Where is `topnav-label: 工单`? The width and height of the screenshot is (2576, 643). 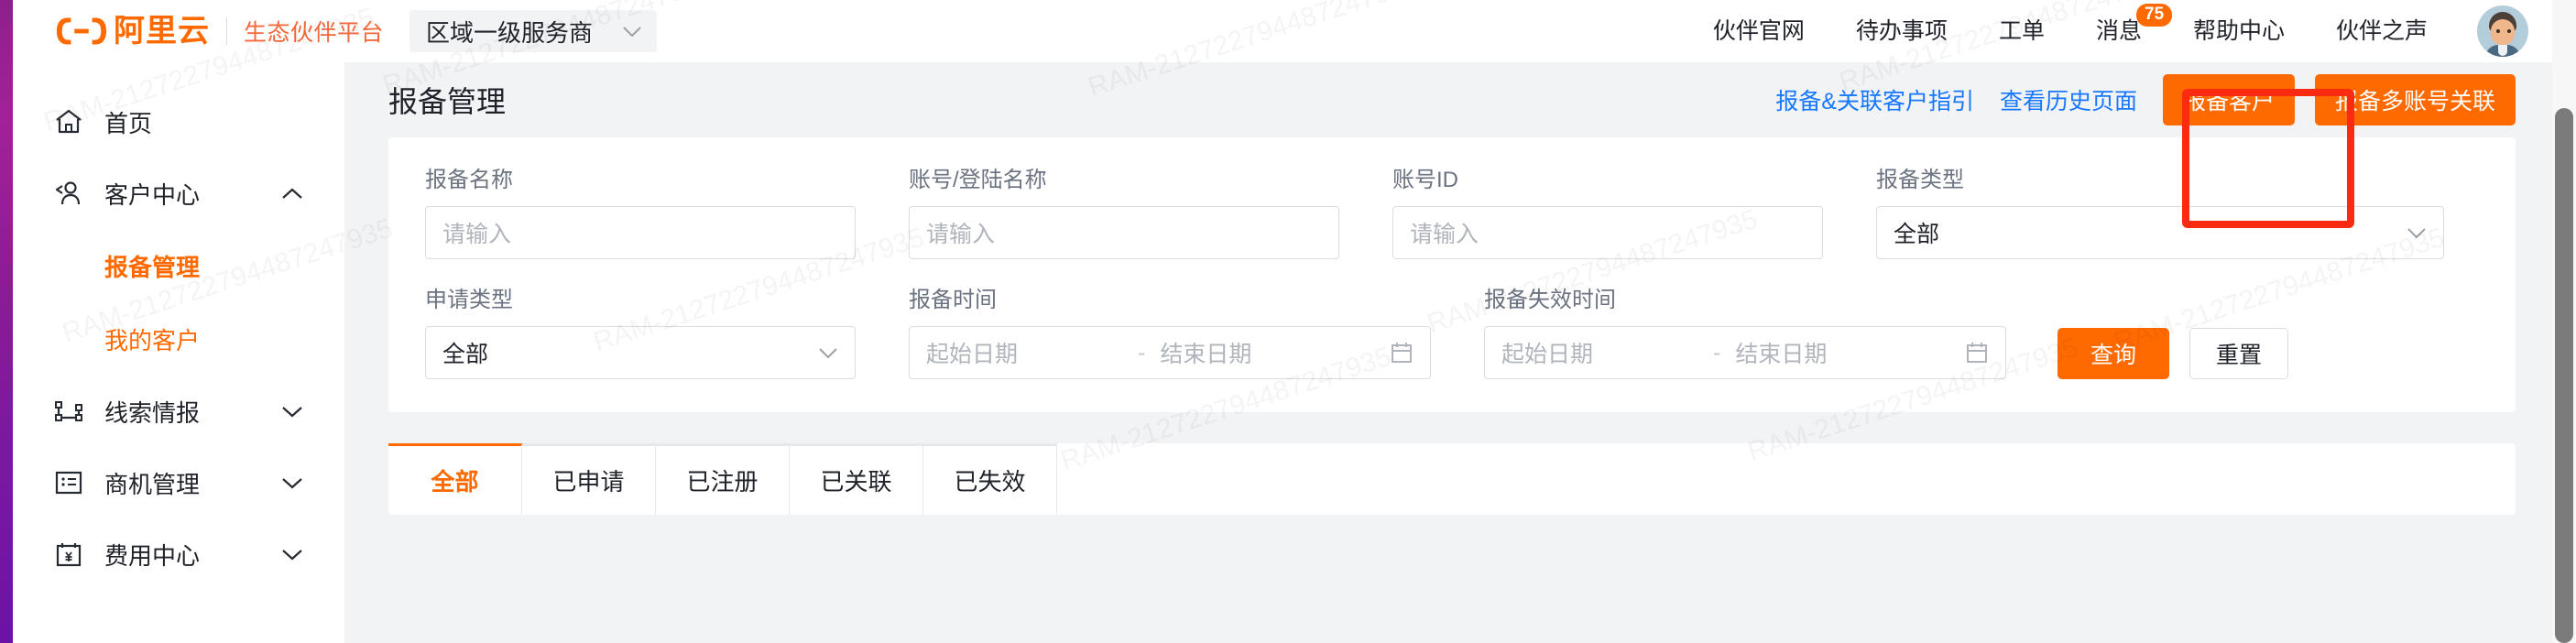
topnav-label: 工单 is located at coordinates (2021, 31).